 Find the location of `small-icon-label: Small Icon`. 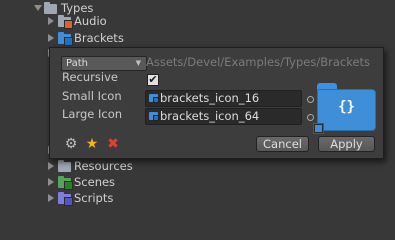

small-icon-label: Small Icon is located at coordinates (92, 96).